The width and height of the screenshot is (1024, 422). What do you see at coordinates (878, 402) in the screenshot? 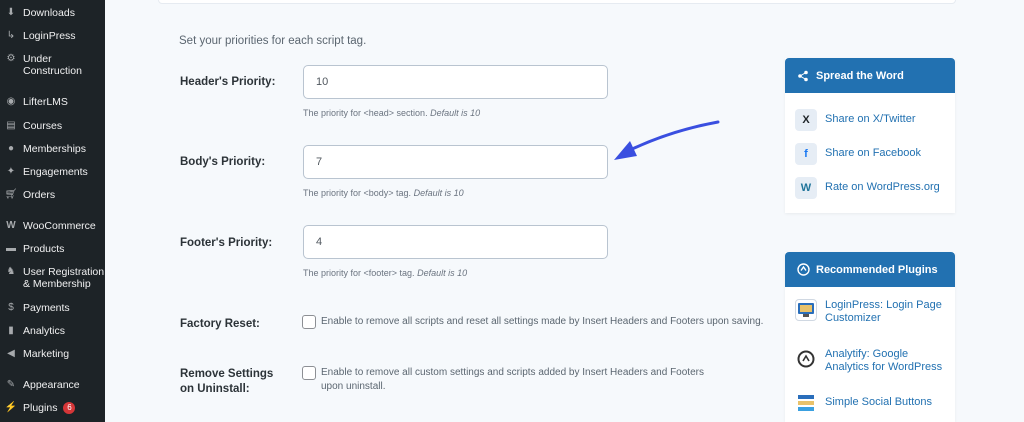
I see `link-label: Simple Social Buttons` at bounding box center [878, 402].